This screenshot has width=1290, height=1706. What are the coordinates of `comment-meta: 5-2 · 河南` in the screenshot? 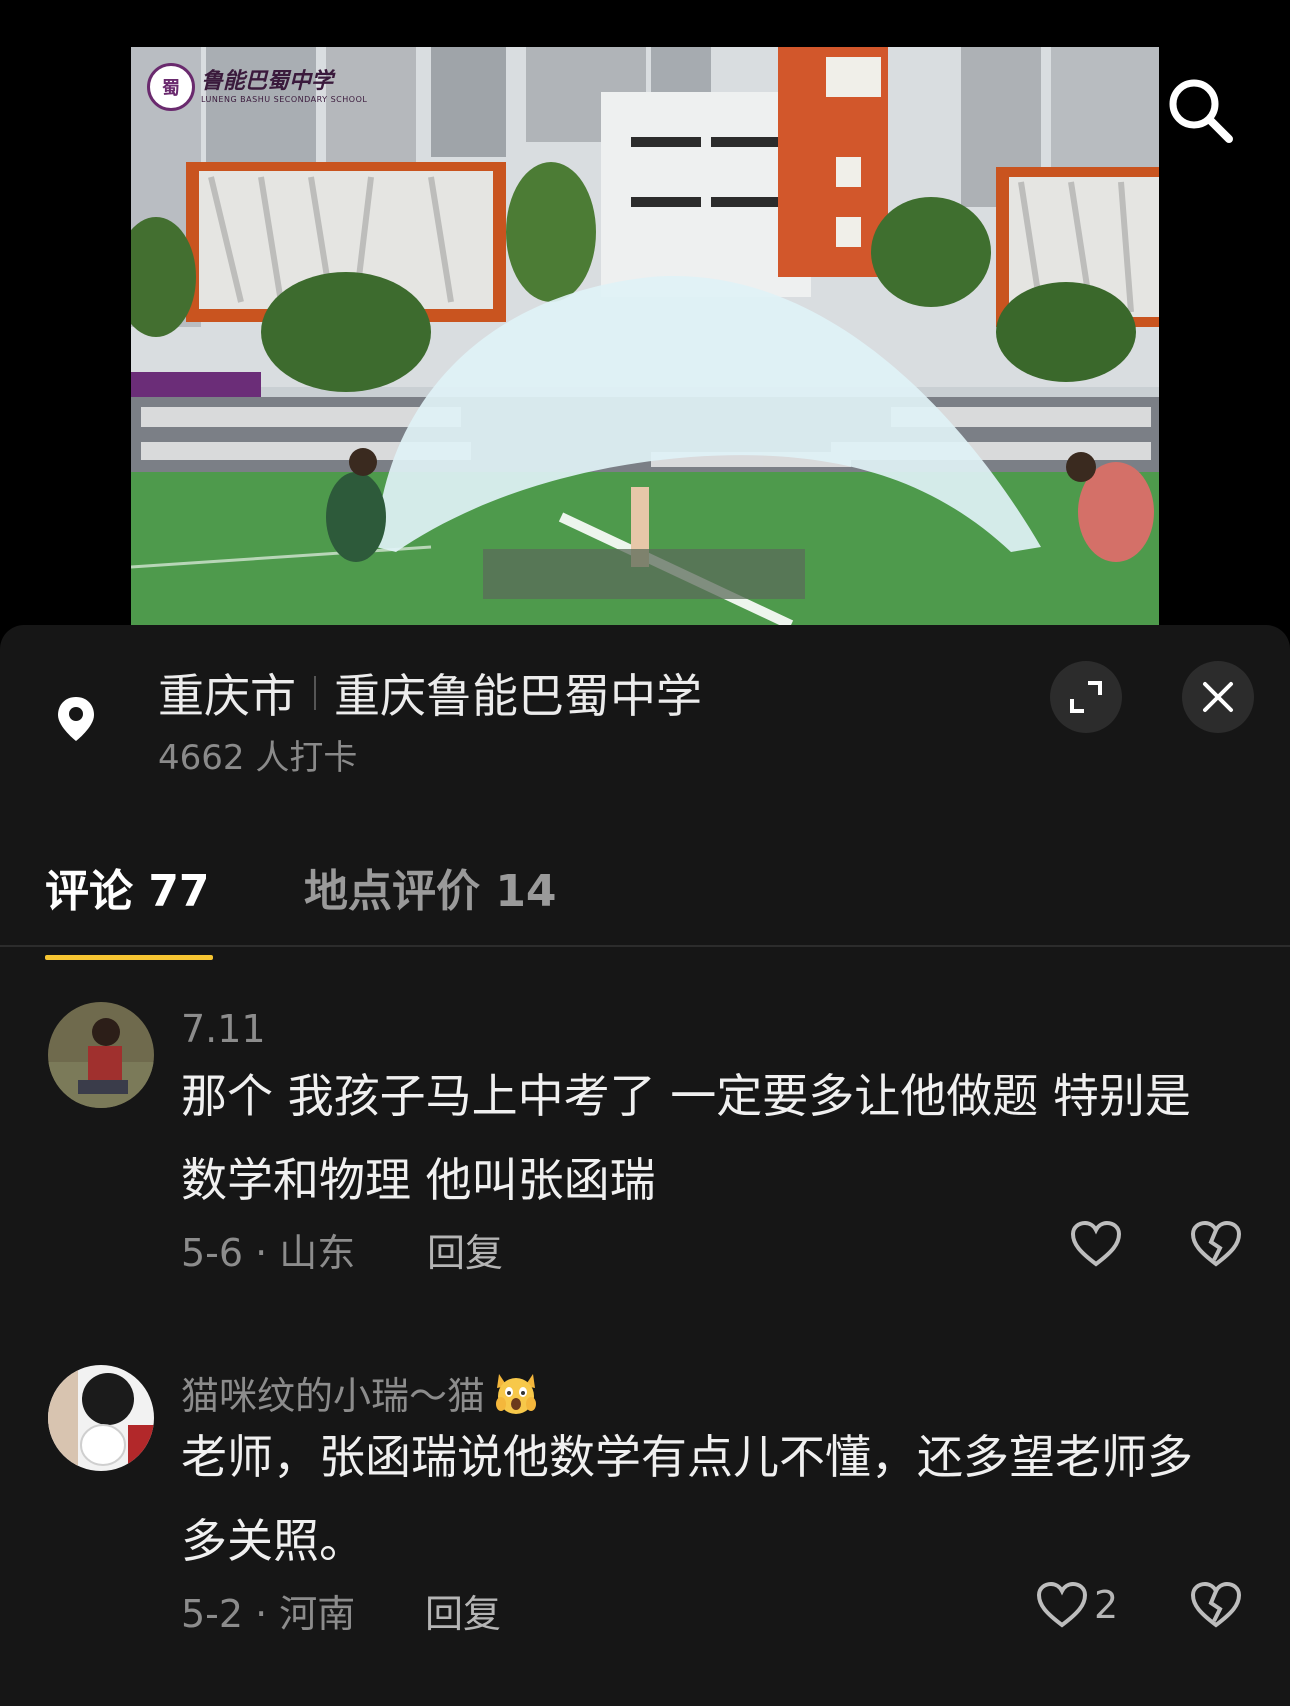 It's located at (268, 1614).